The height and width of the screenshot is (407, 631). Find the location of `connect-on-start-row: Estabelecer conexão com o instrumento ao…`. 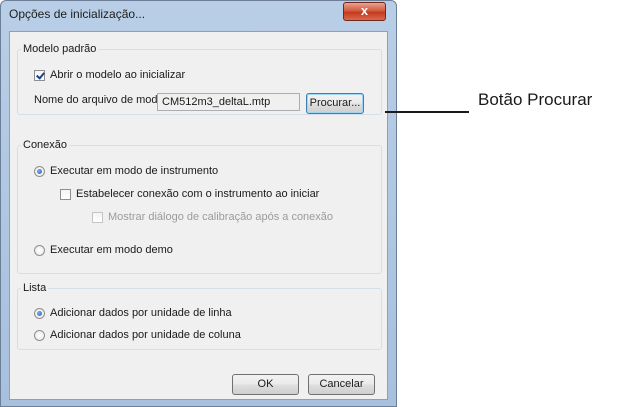

connect-on-start-row: Estabelecer conexão com o instrumento ao… is located at coordinates (189, 194).